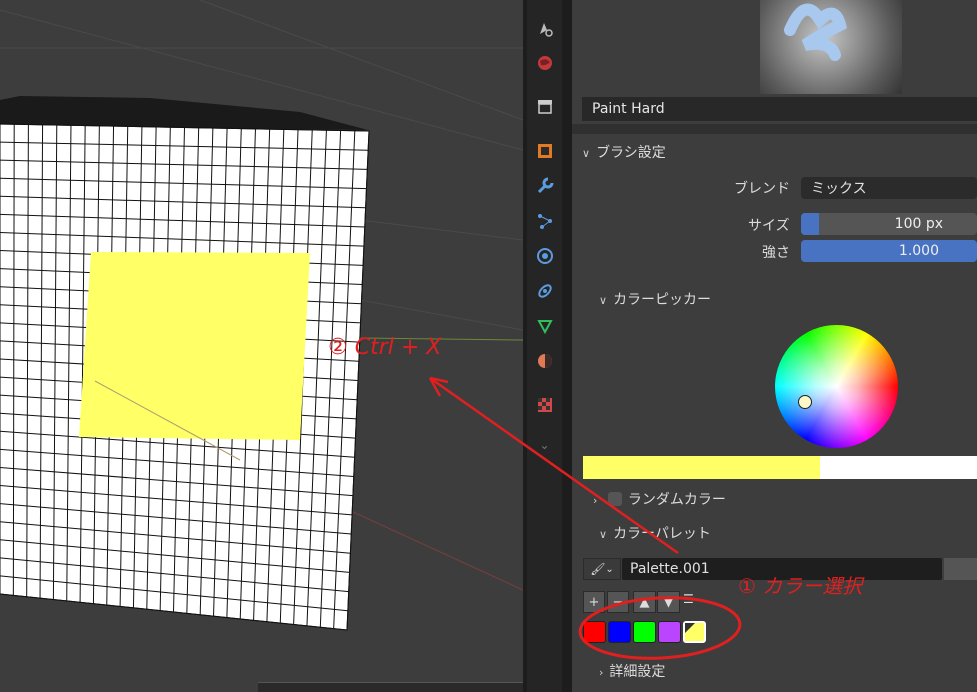 Image resolution: width=977 pixels, height=692 pixels. I want to click on strength-slider: 1.000, so click(889, 251).